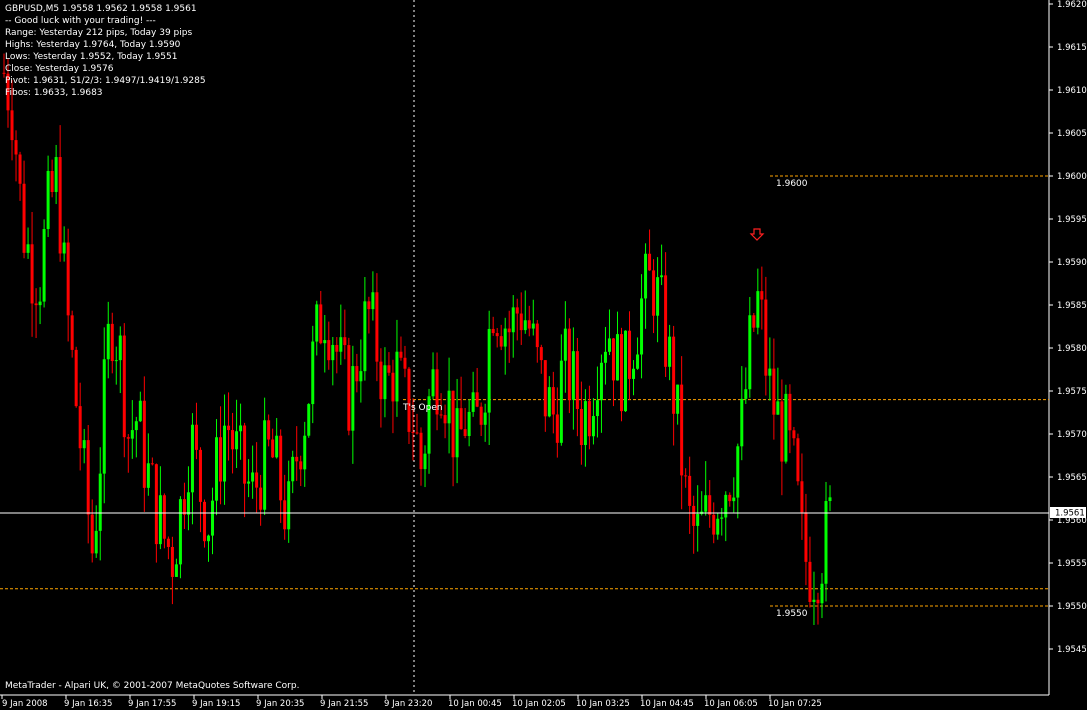 This screenshot has width=1087, height=710. I want to click on info-line: Lows: Yesterday 1.9552, Today 1.9551, so click(91, 57).